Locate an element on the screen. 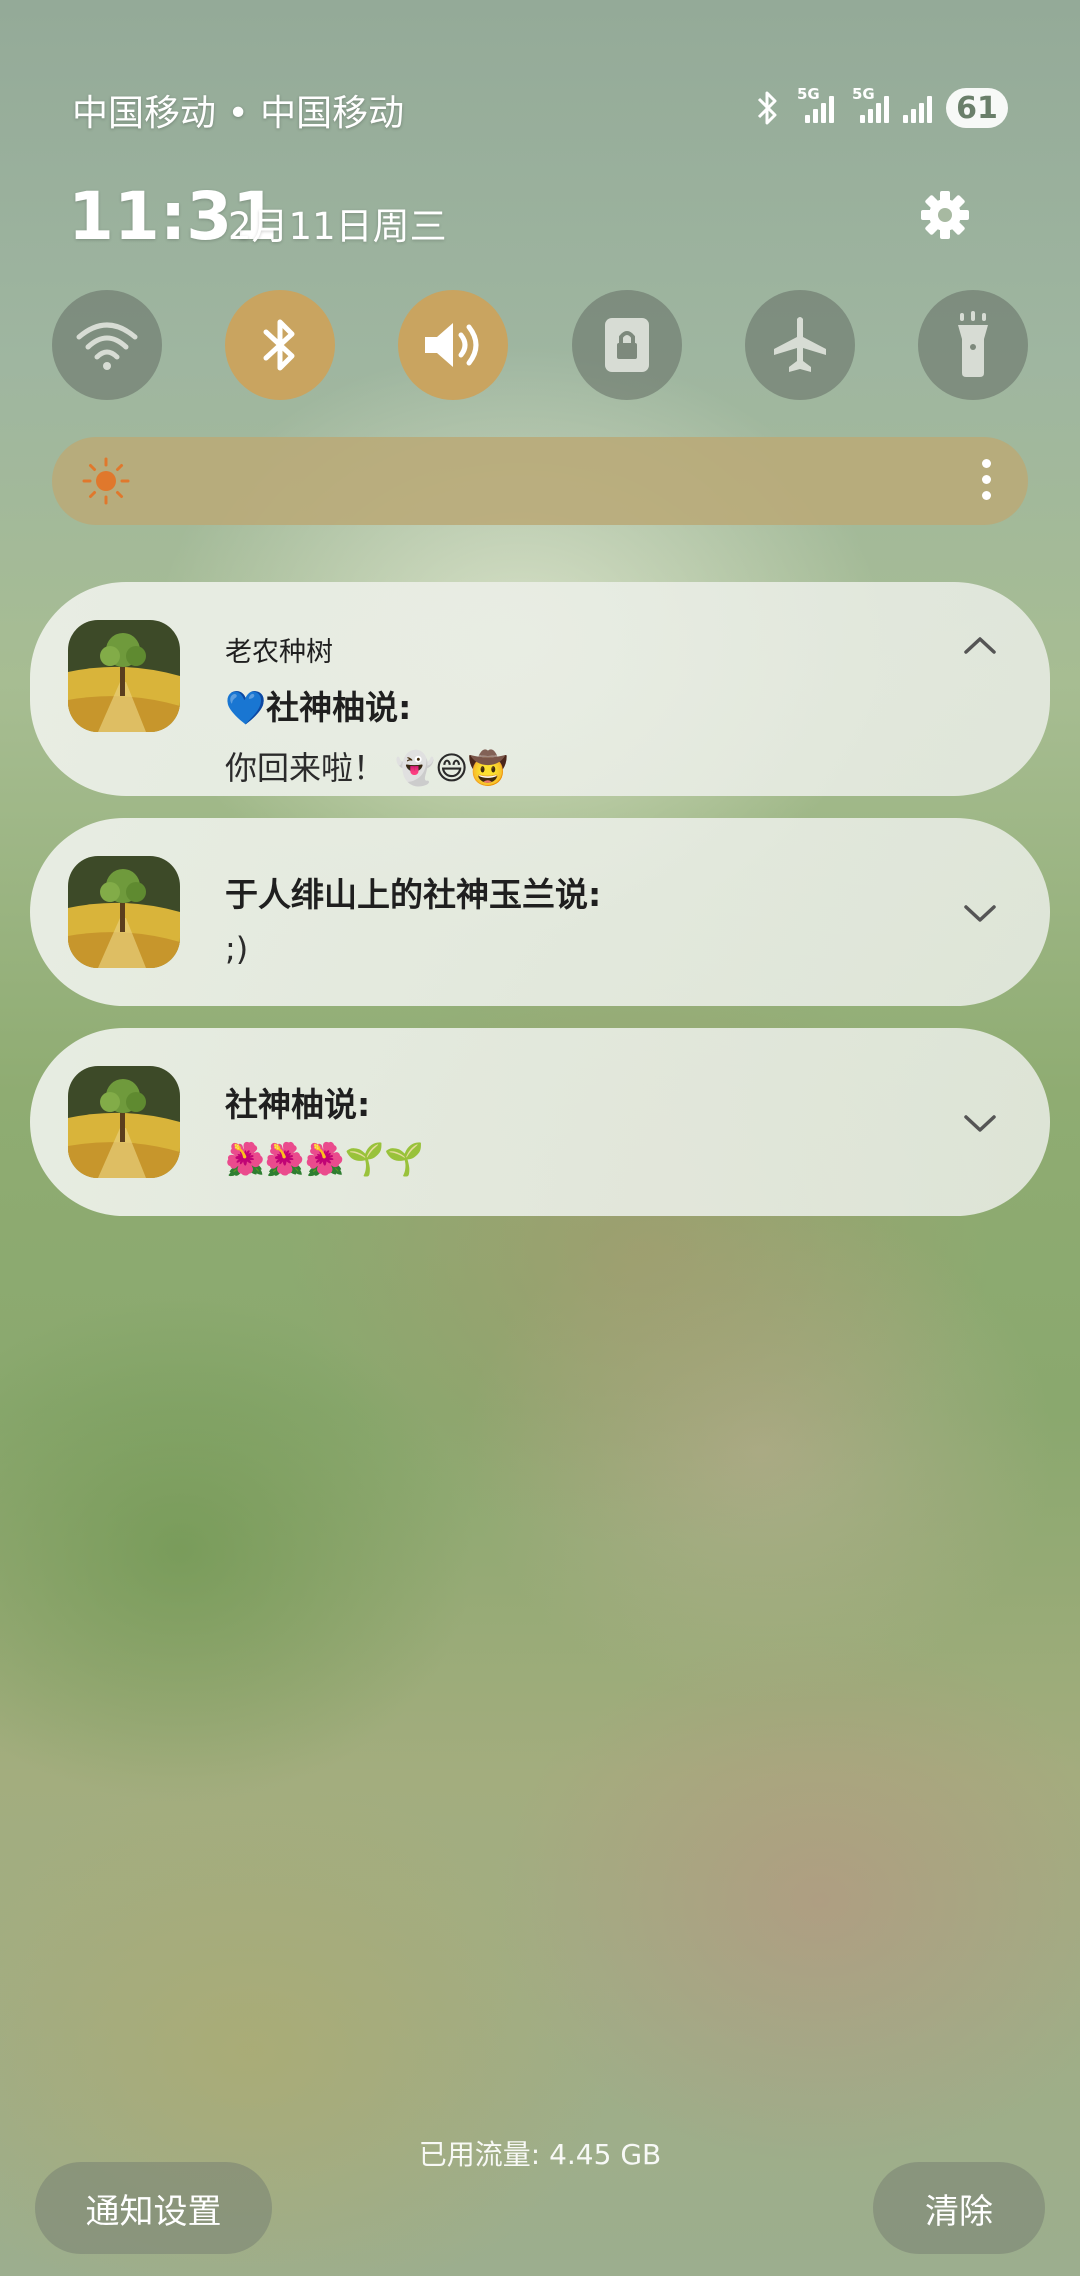 The width and height of the screenshot is (1080, 2276). more-options-icon is located at coordinates (986, 481).